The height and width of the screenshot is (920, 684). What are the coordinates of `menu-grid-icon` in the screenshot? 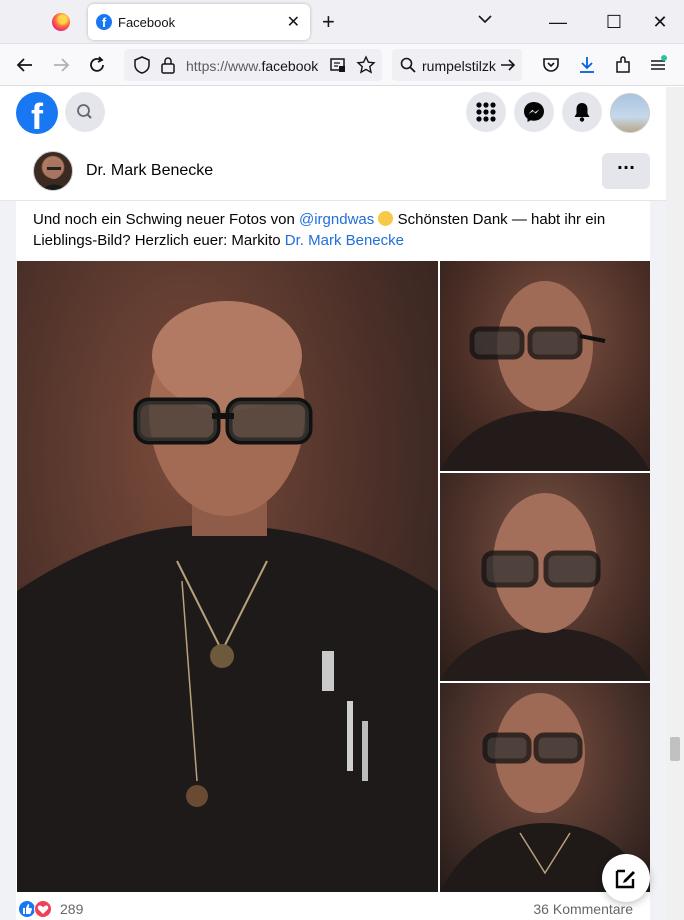 It's located at (486, 112).